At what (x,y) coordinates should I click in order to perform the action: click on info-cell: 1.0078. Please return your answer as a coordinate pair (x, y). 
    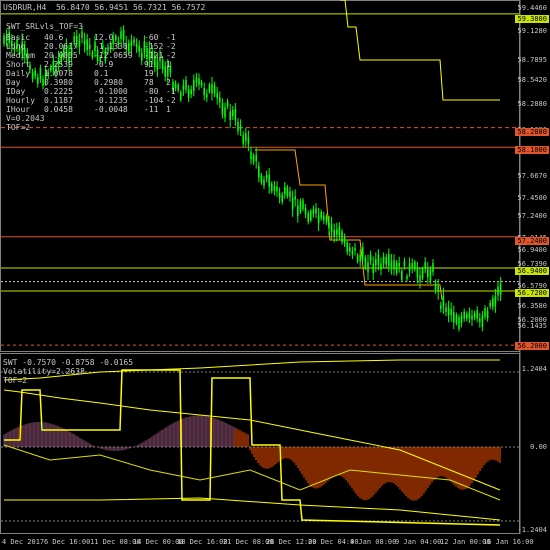
    Looking at the image, I should click on (58, 73).